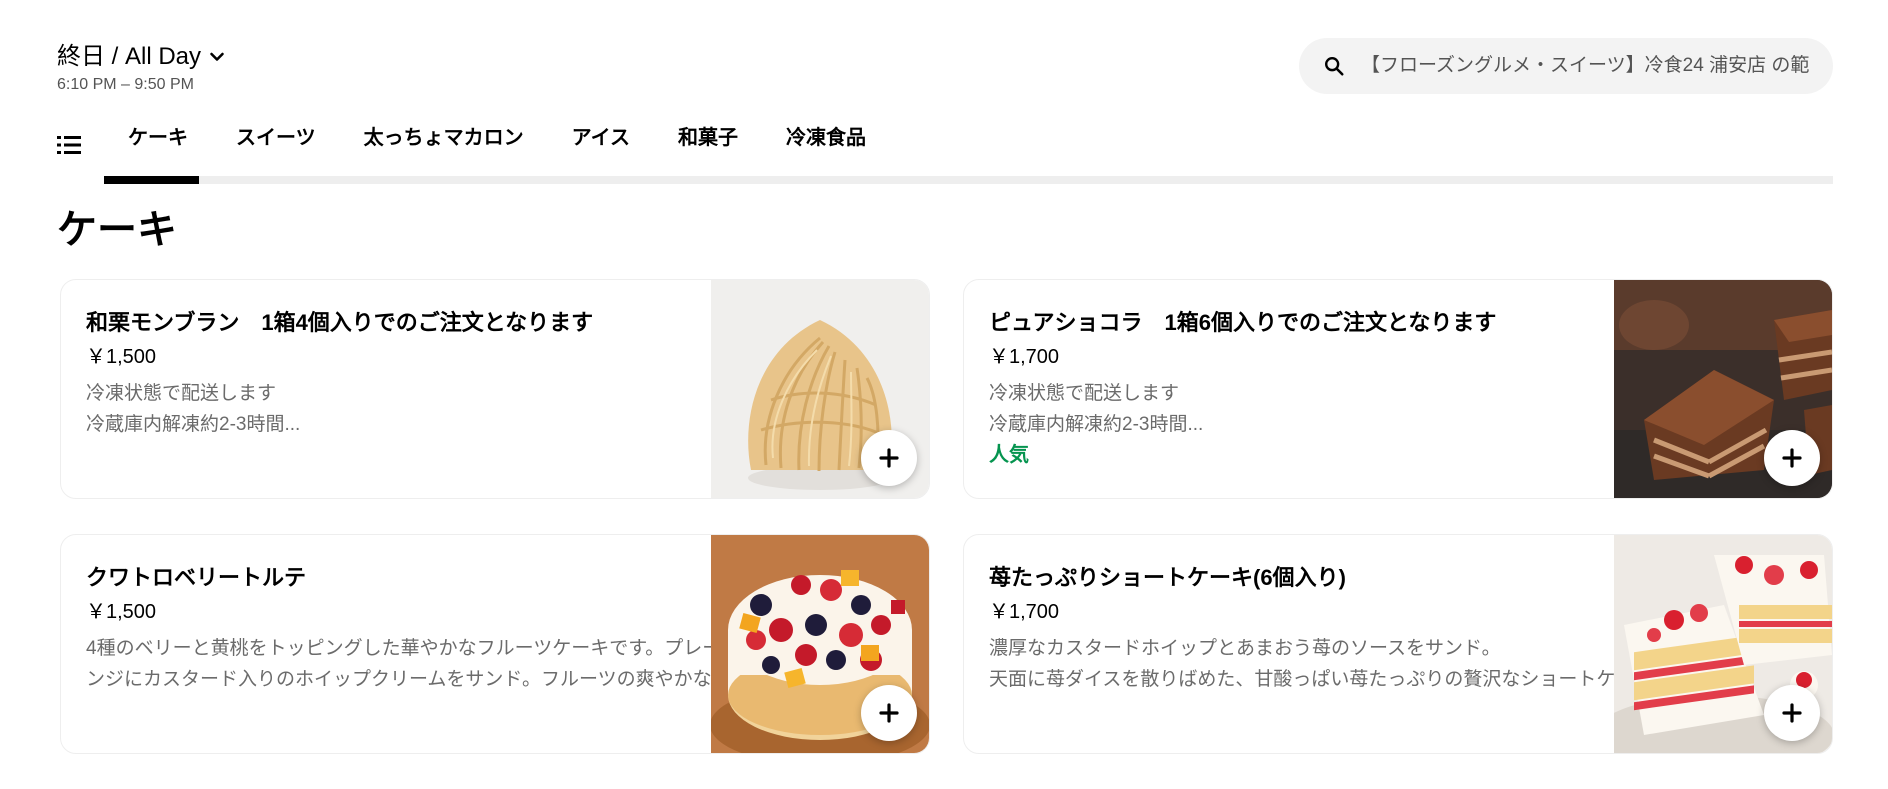  Describe the element at coordinates (196, 577) in the screenshot. I see `item-name: クワトロベリートルテ` at that location.